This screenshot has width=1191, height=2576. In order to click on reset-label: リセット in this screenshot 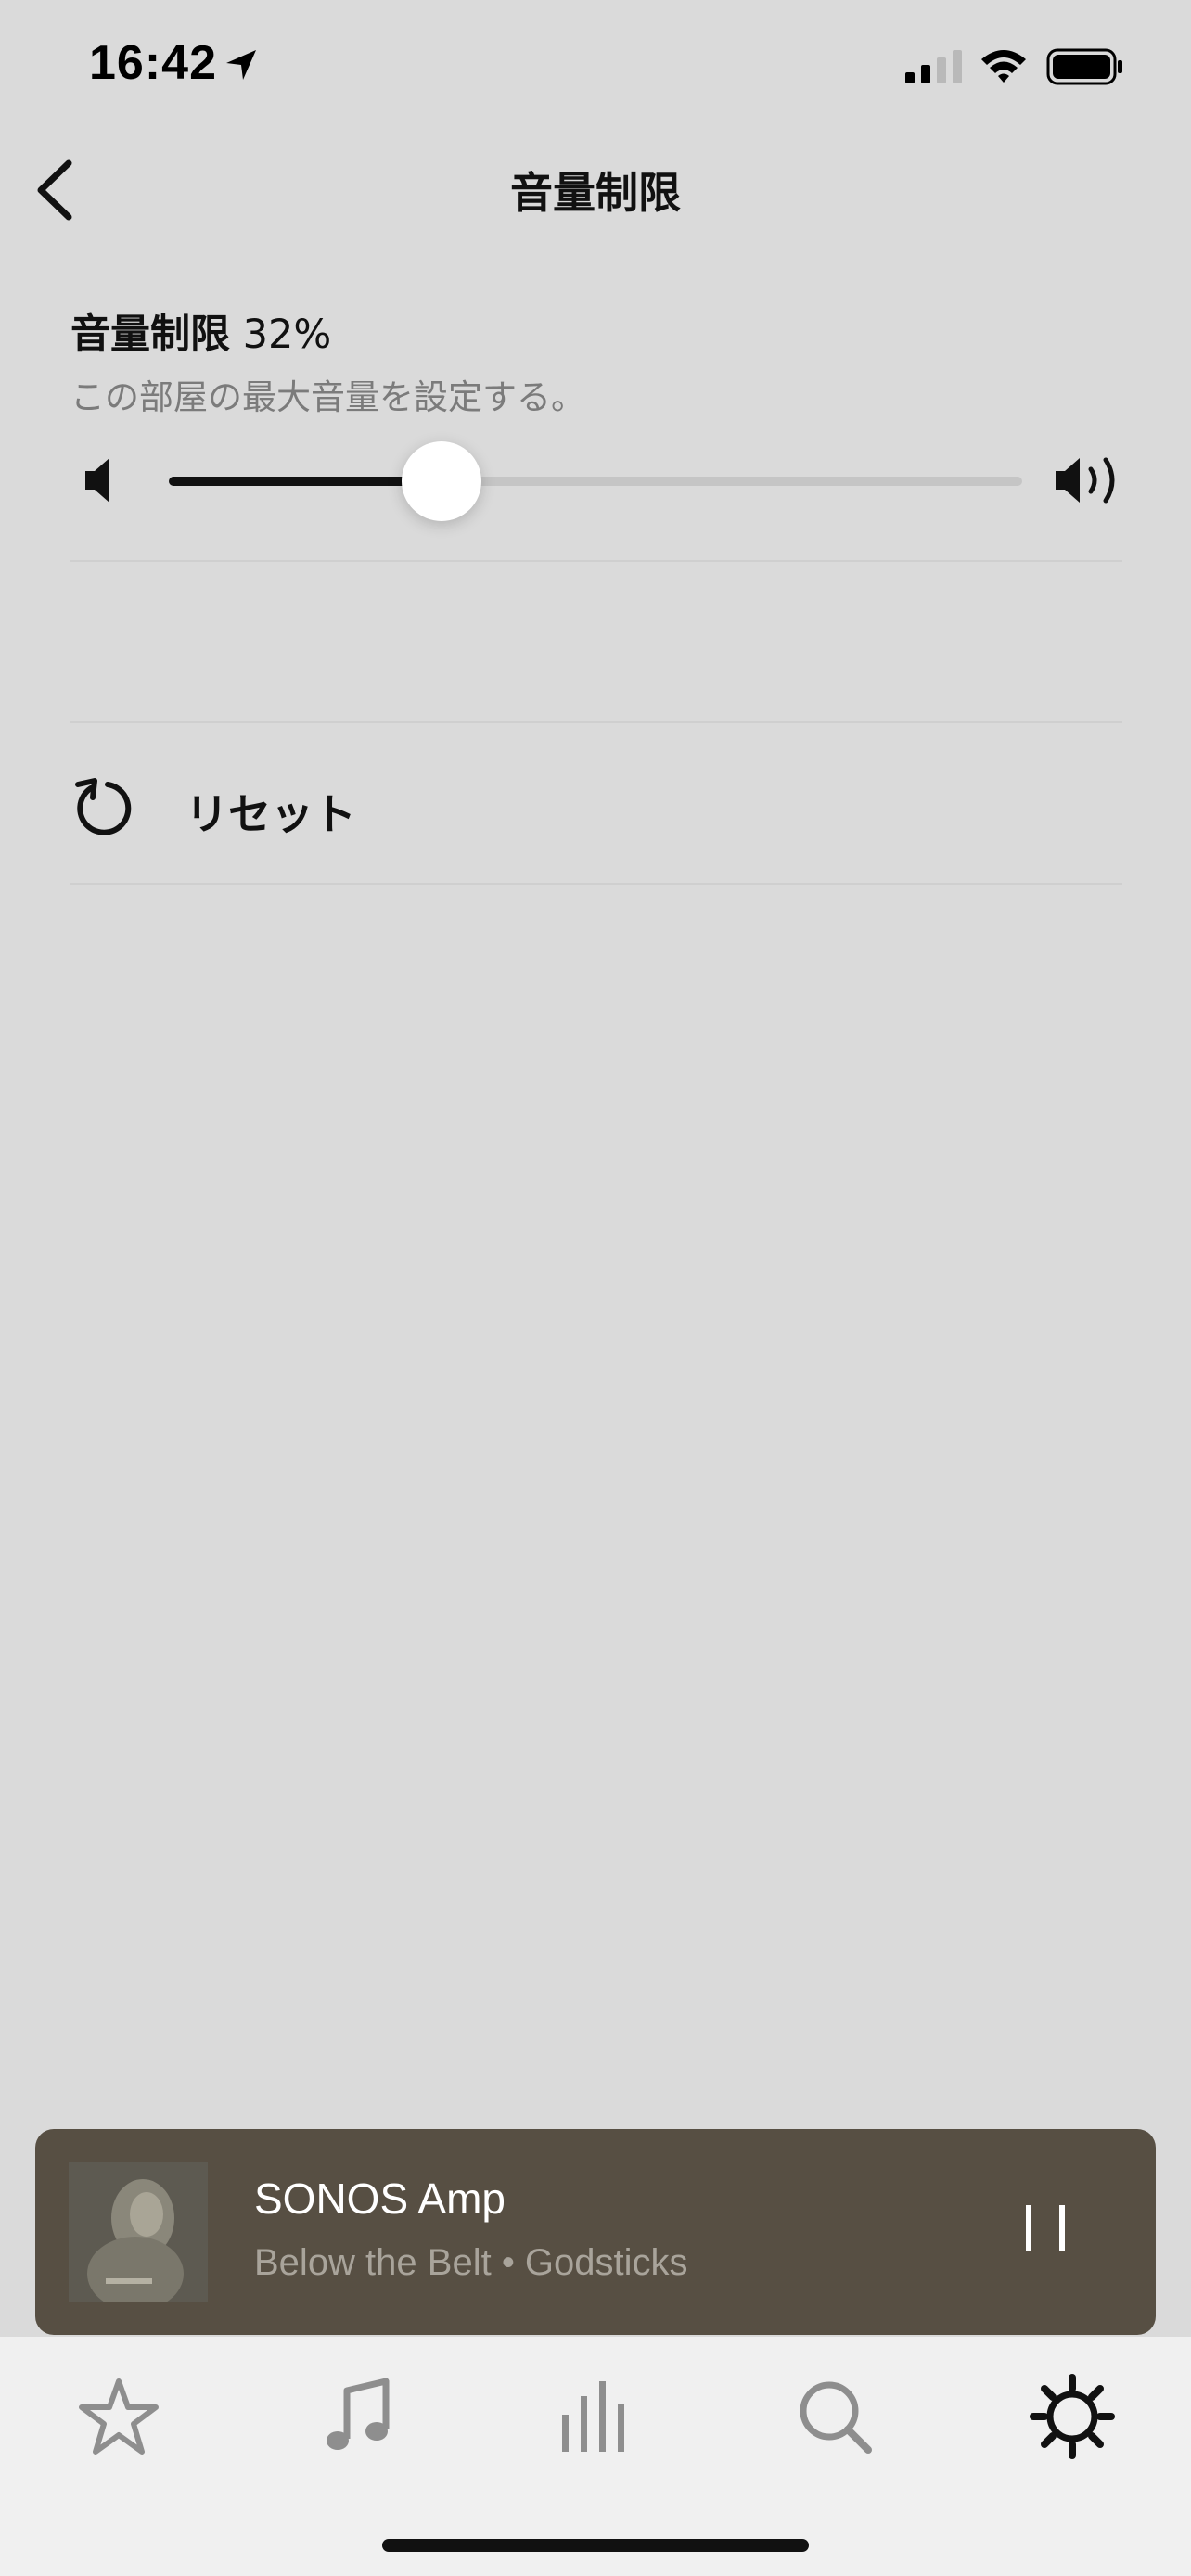, I will do `click(271, 814)`.